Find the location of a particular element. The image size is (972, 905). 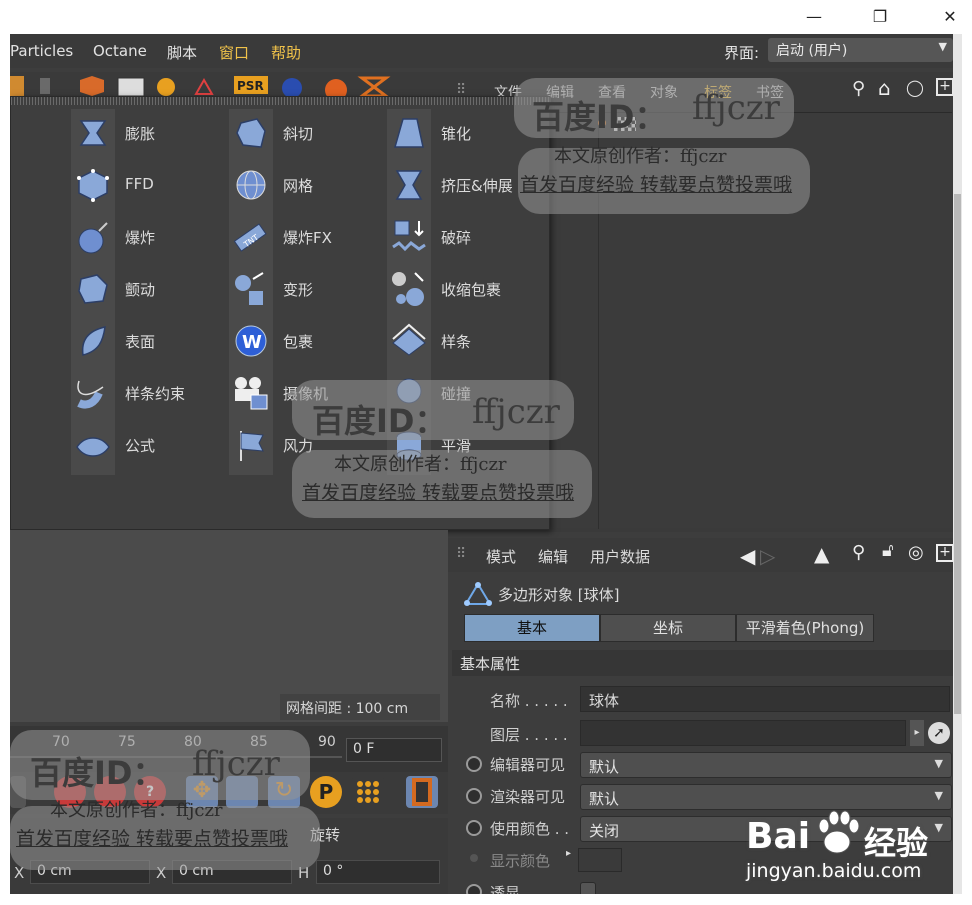

tab-edit: 编辑 is located at coordinates (553, 556).